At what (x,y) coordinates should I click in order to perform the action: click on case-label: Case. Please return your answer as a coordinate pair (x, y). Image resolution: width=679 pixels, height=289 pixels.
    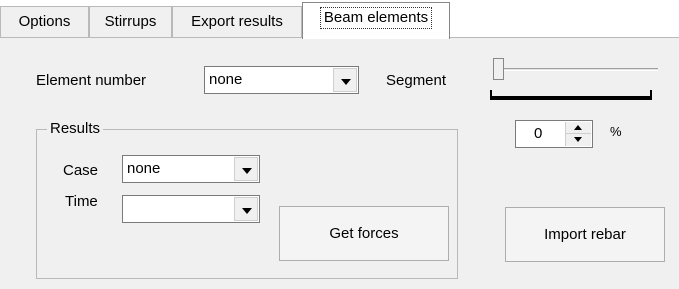
    Looking at the image, I should click on (81, 170).